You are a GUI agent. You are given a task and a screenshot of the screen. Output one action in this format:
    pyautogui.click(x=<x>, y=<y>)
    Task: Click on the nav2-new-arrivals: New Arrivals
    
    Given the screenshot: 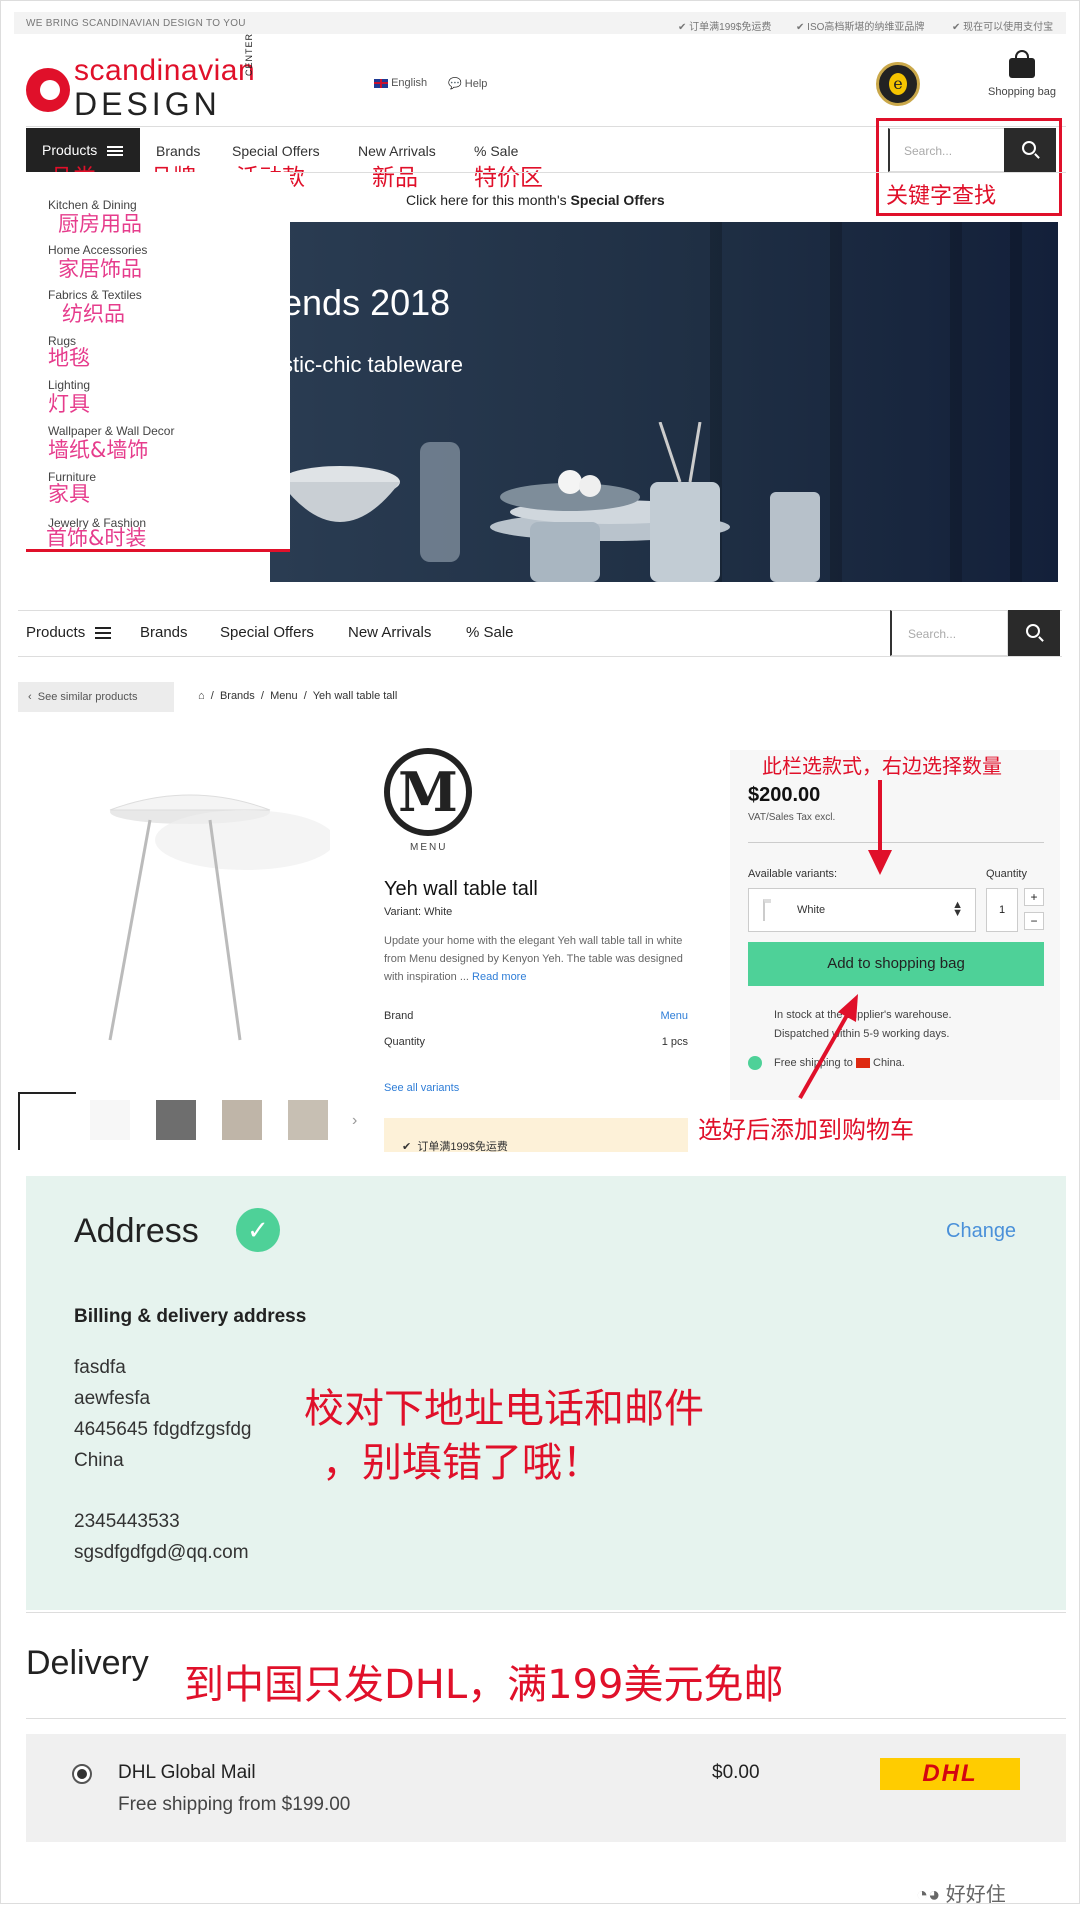 What is the action you would take?
    pyautogui.click(x=389, y=632)
    